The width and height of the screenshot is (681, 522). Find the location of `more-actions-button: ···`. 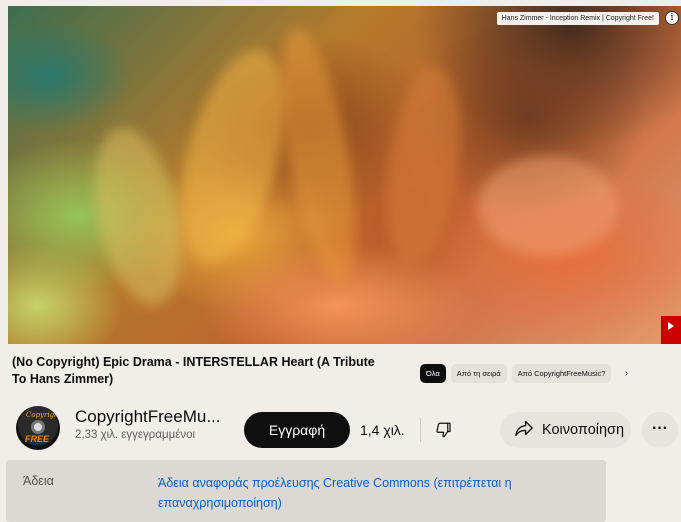

more-actions-button: ··· is located at coordinates (660, 430).